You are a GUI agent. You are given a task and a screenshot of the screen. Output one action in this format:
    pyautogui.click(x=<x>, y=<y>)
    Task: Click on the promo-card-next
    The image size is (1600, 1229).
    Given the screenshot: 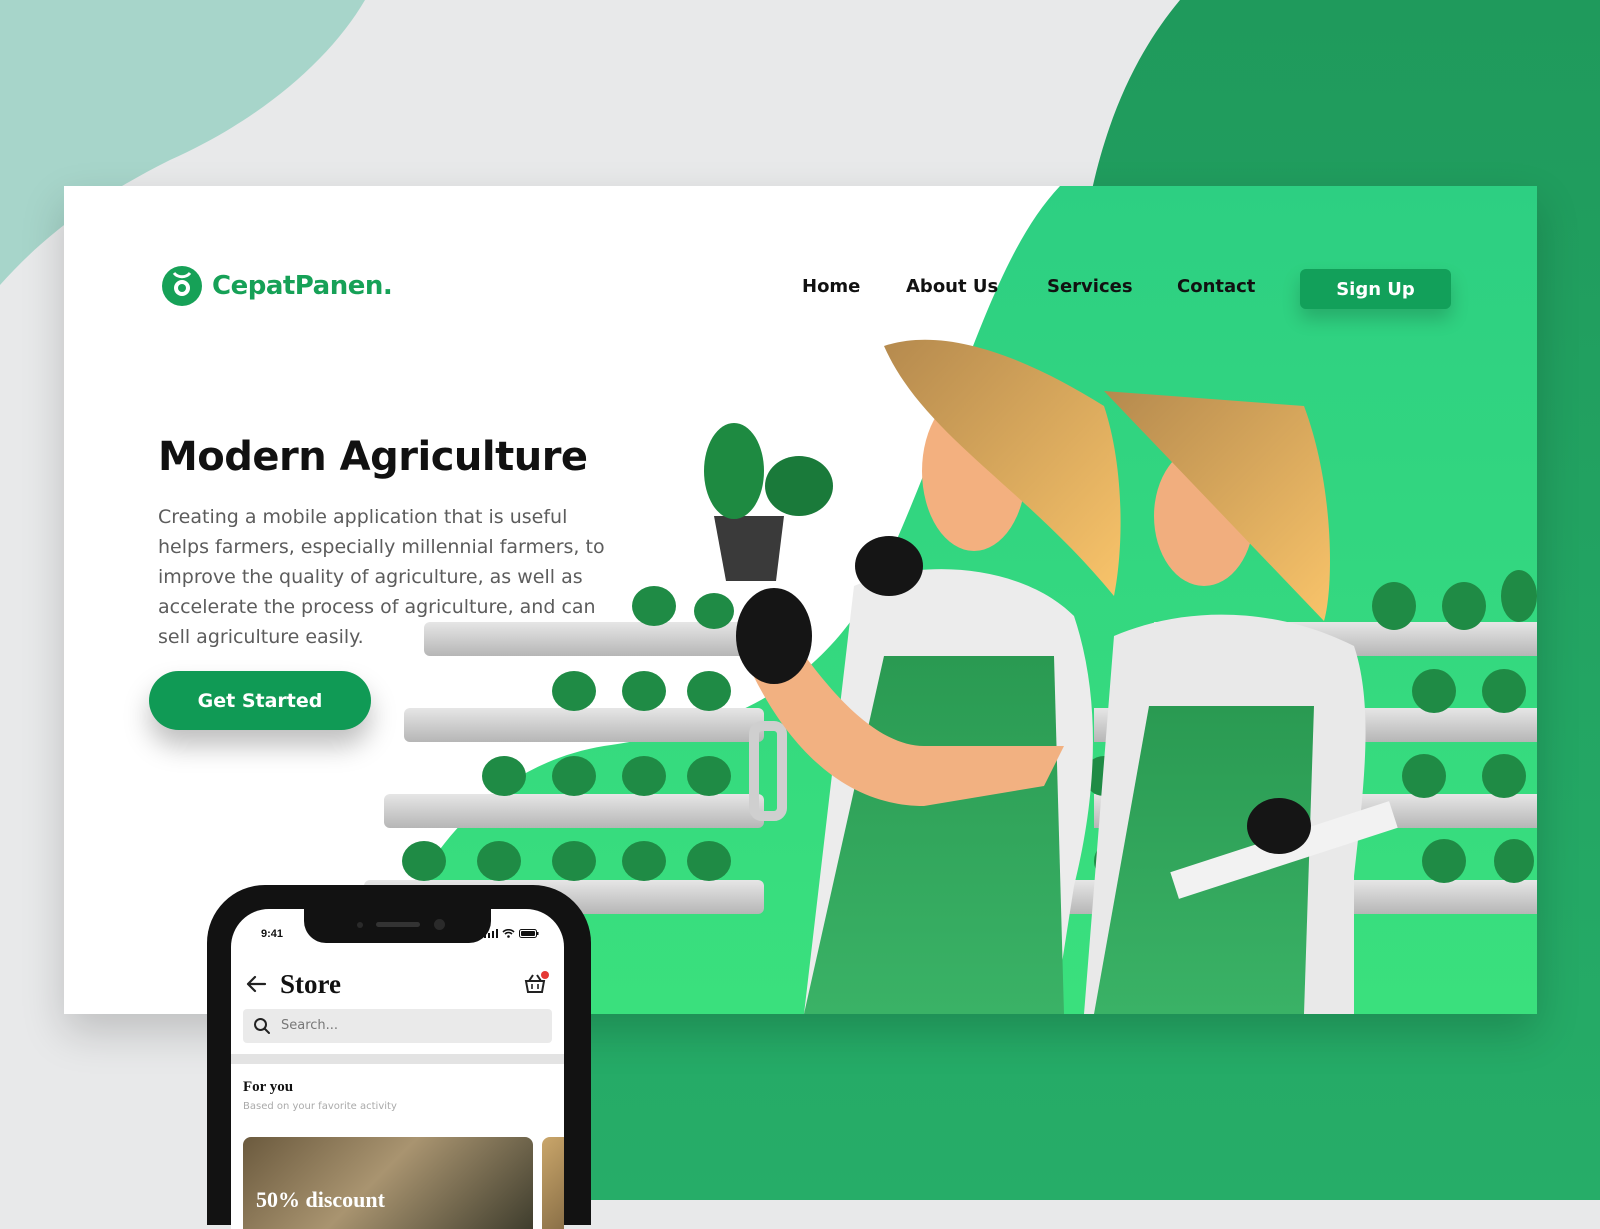 What is the action you would take?
    pyautogui.click(x=553, y=1183)
    